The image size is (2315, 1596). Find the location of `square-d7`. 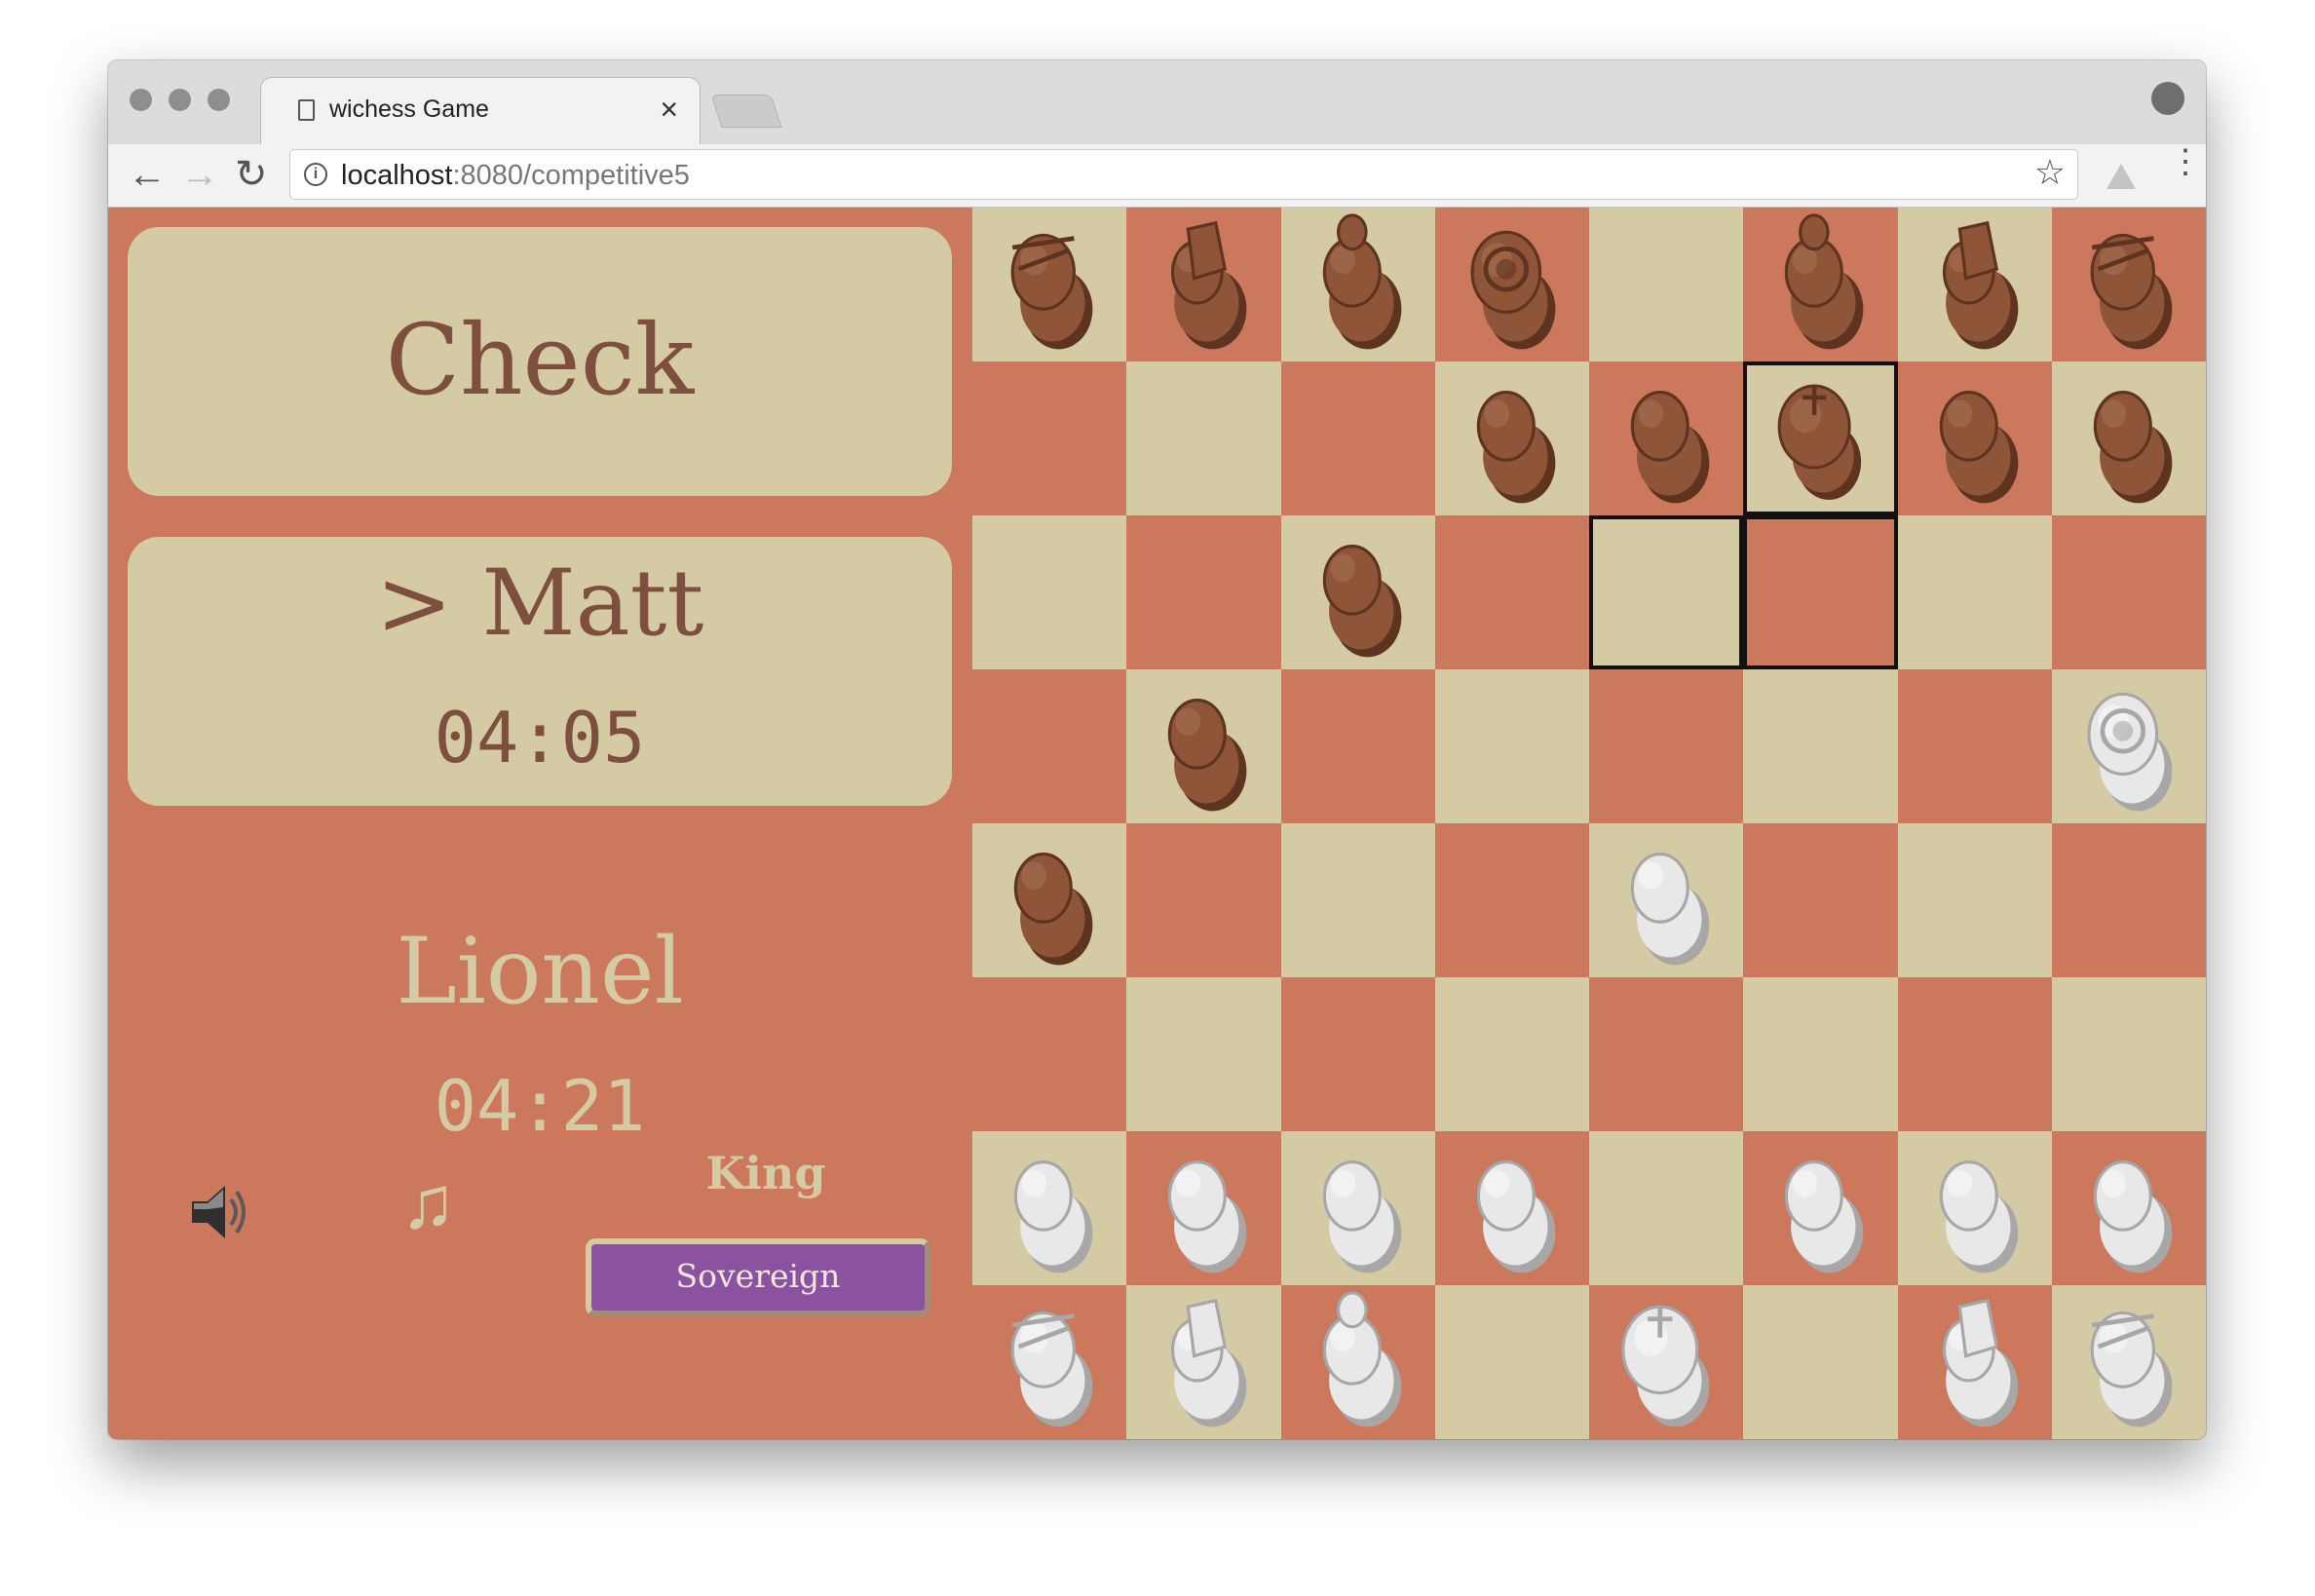

square-d7 is located at coordinates (1512, 438).